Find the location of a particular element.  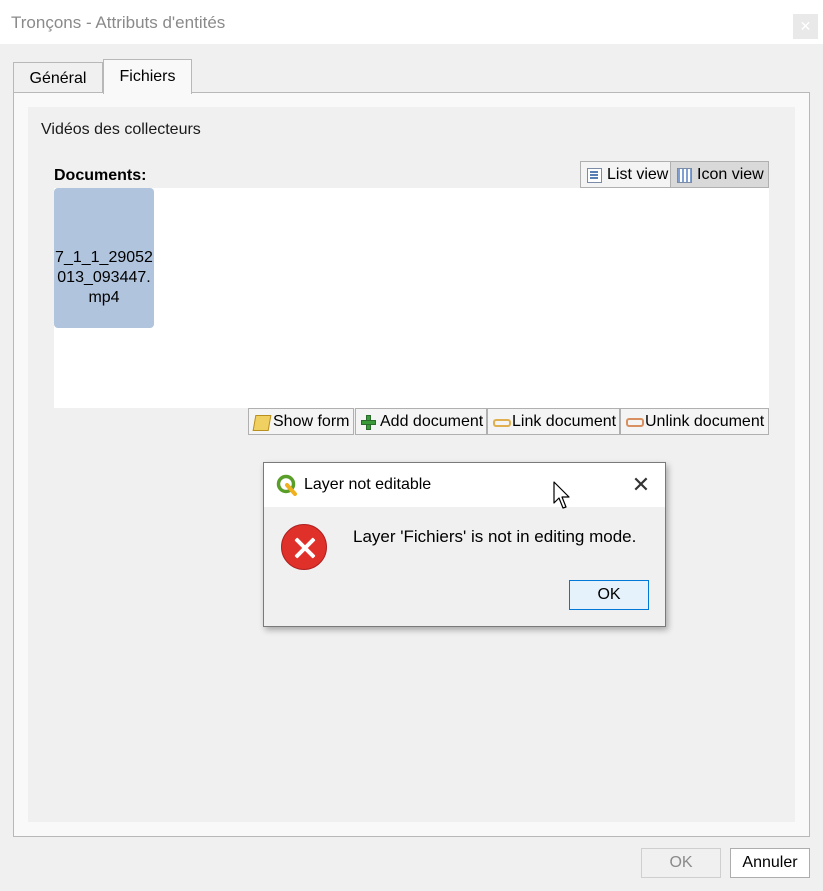

show-form-label: Show form is located at coordinates (311, 421).